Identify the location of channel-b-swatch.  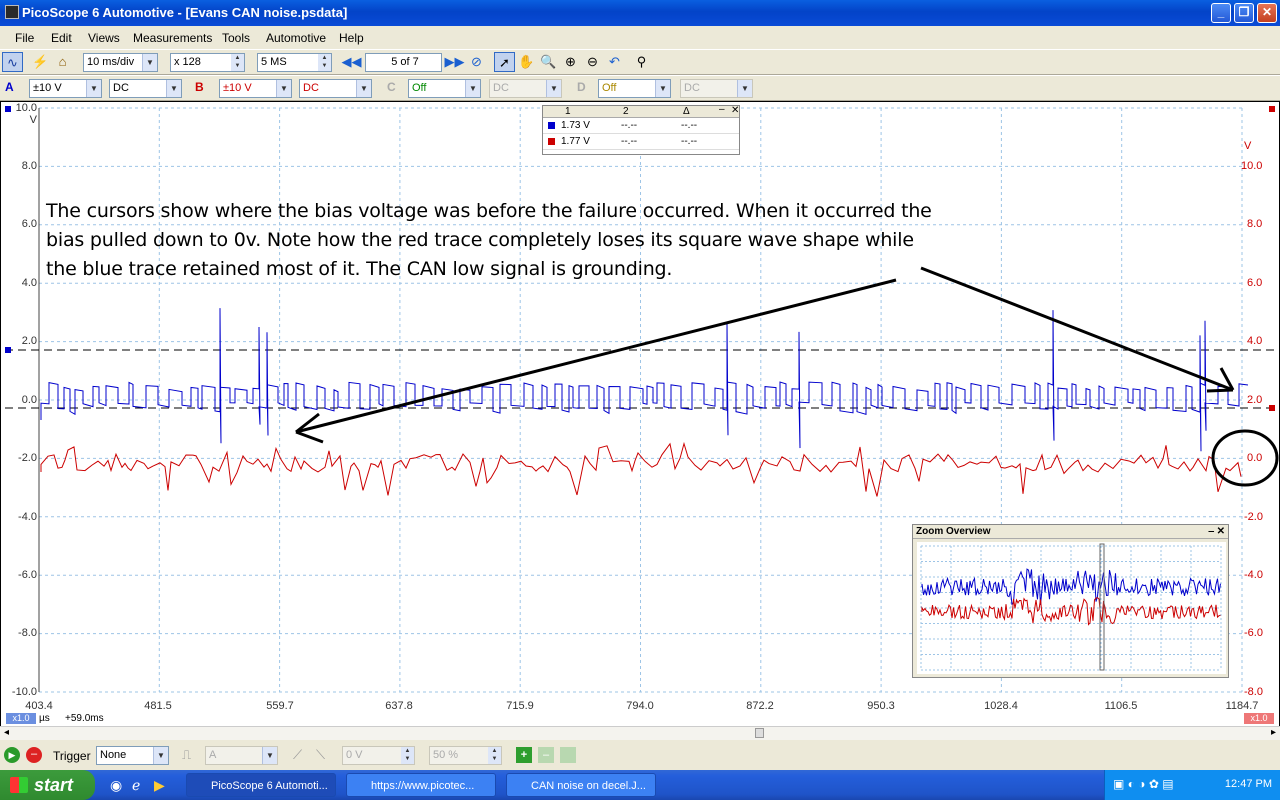
(551, 141).